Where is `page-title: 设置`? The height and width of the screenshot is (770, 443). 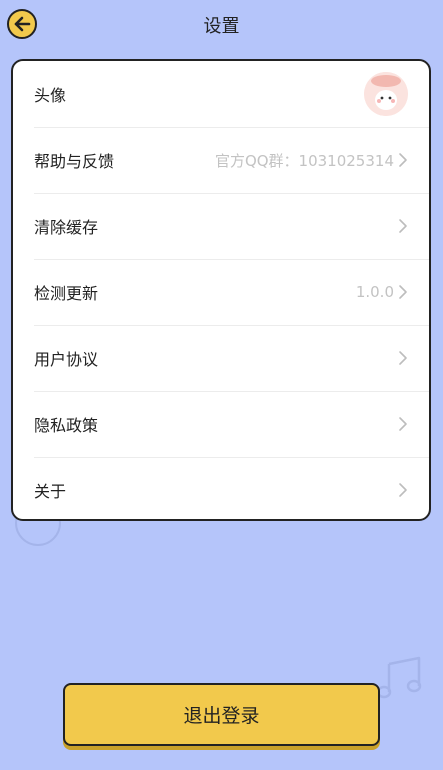
page-title: 设置 is located at coordinates (221, 26).